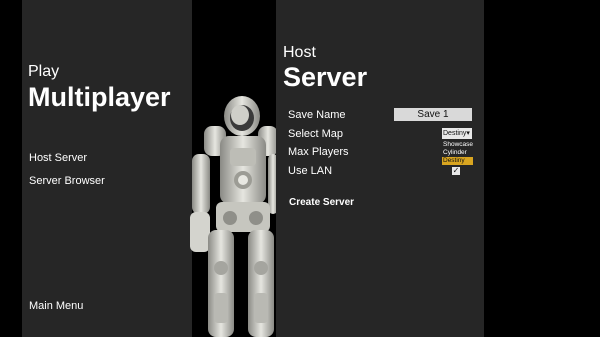  I want to click on map-option-showcase: Showcase, so click(457, 145).